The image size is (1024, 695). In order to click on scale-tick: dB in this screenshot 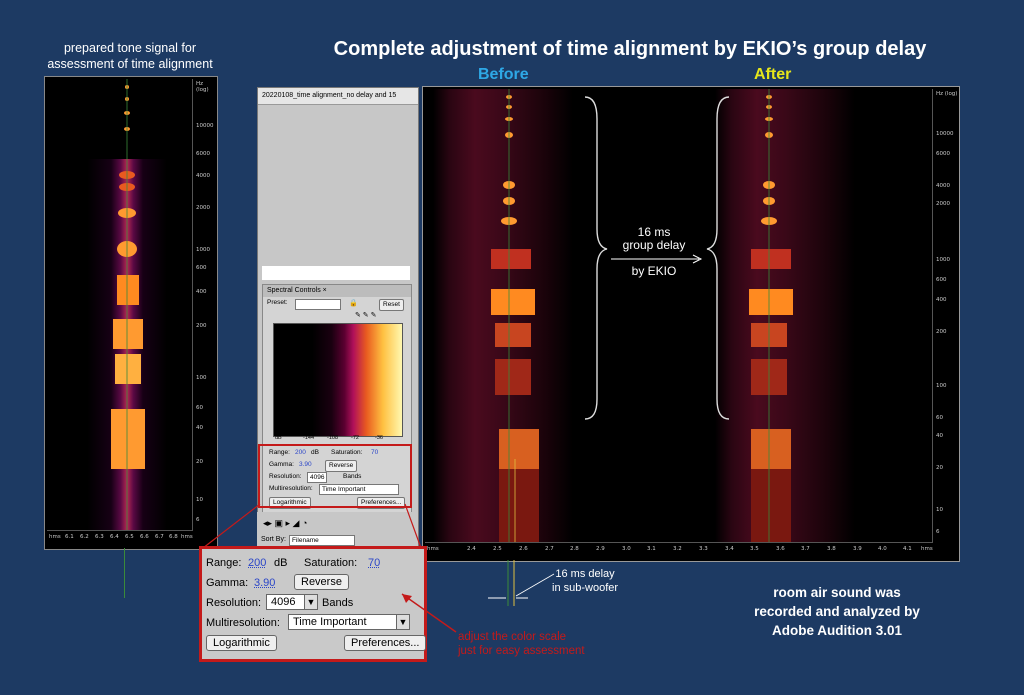, I will do `click(278, 438)`.